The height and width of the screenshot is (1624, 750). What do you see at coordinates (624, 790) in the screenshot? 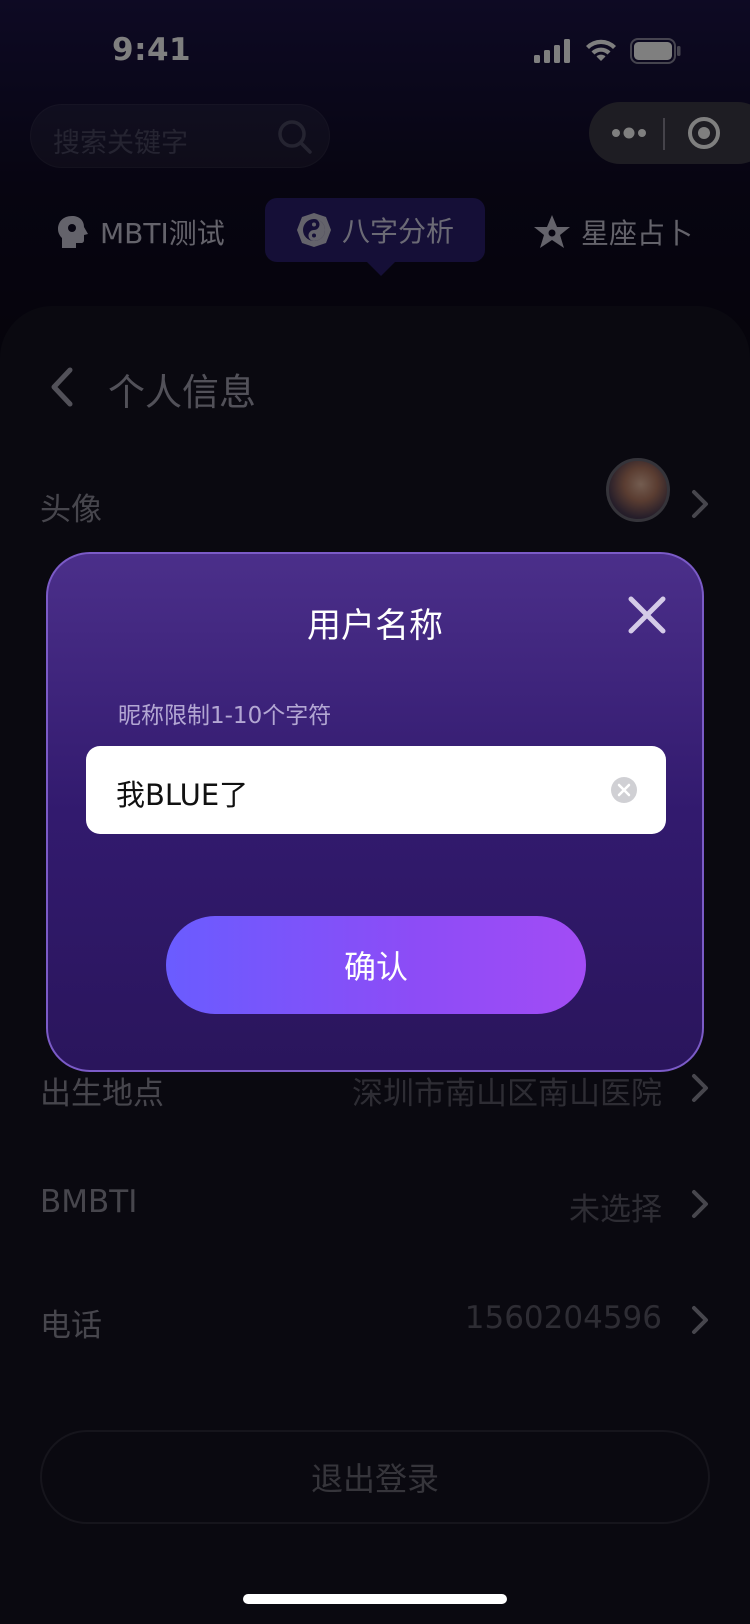
I see `clear-input-icon` at bounding box center [624, 790].